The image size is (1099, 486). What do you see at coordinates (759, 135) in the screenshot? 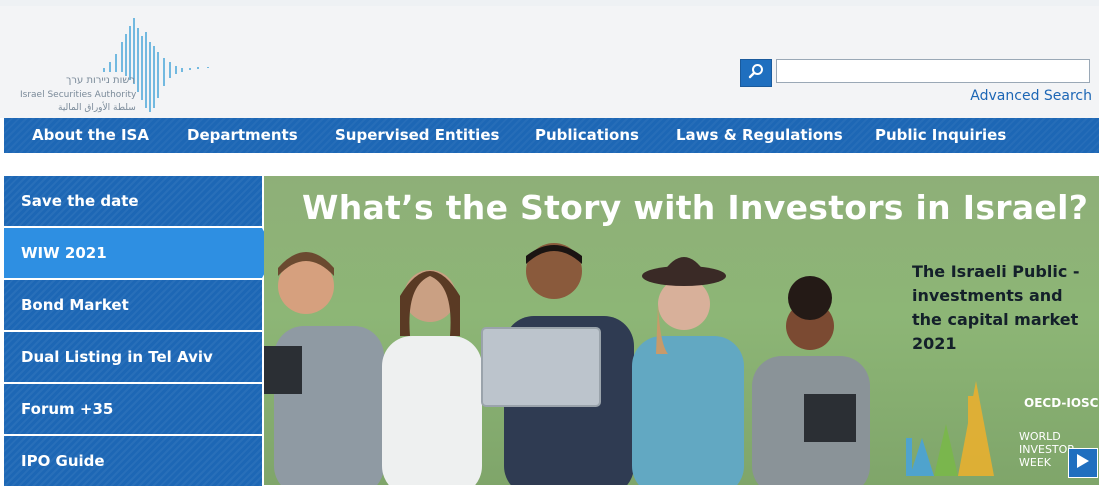
I see `nav-item-laws-regulations: Laws & Regulations` at bounding box center [759, 135].